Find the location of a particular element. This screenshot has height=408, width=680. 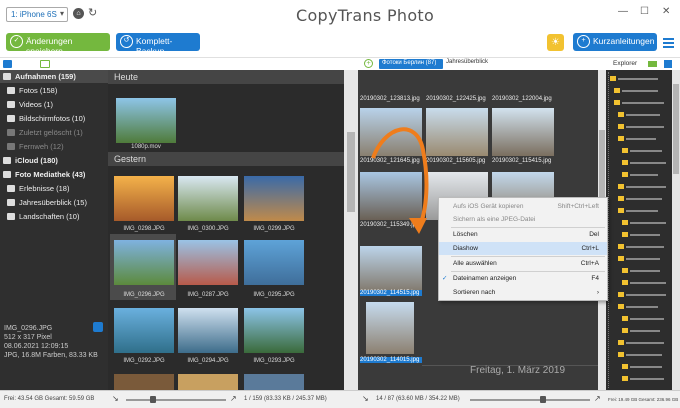

device-zoom-slider is located at coordinates (176, 400).